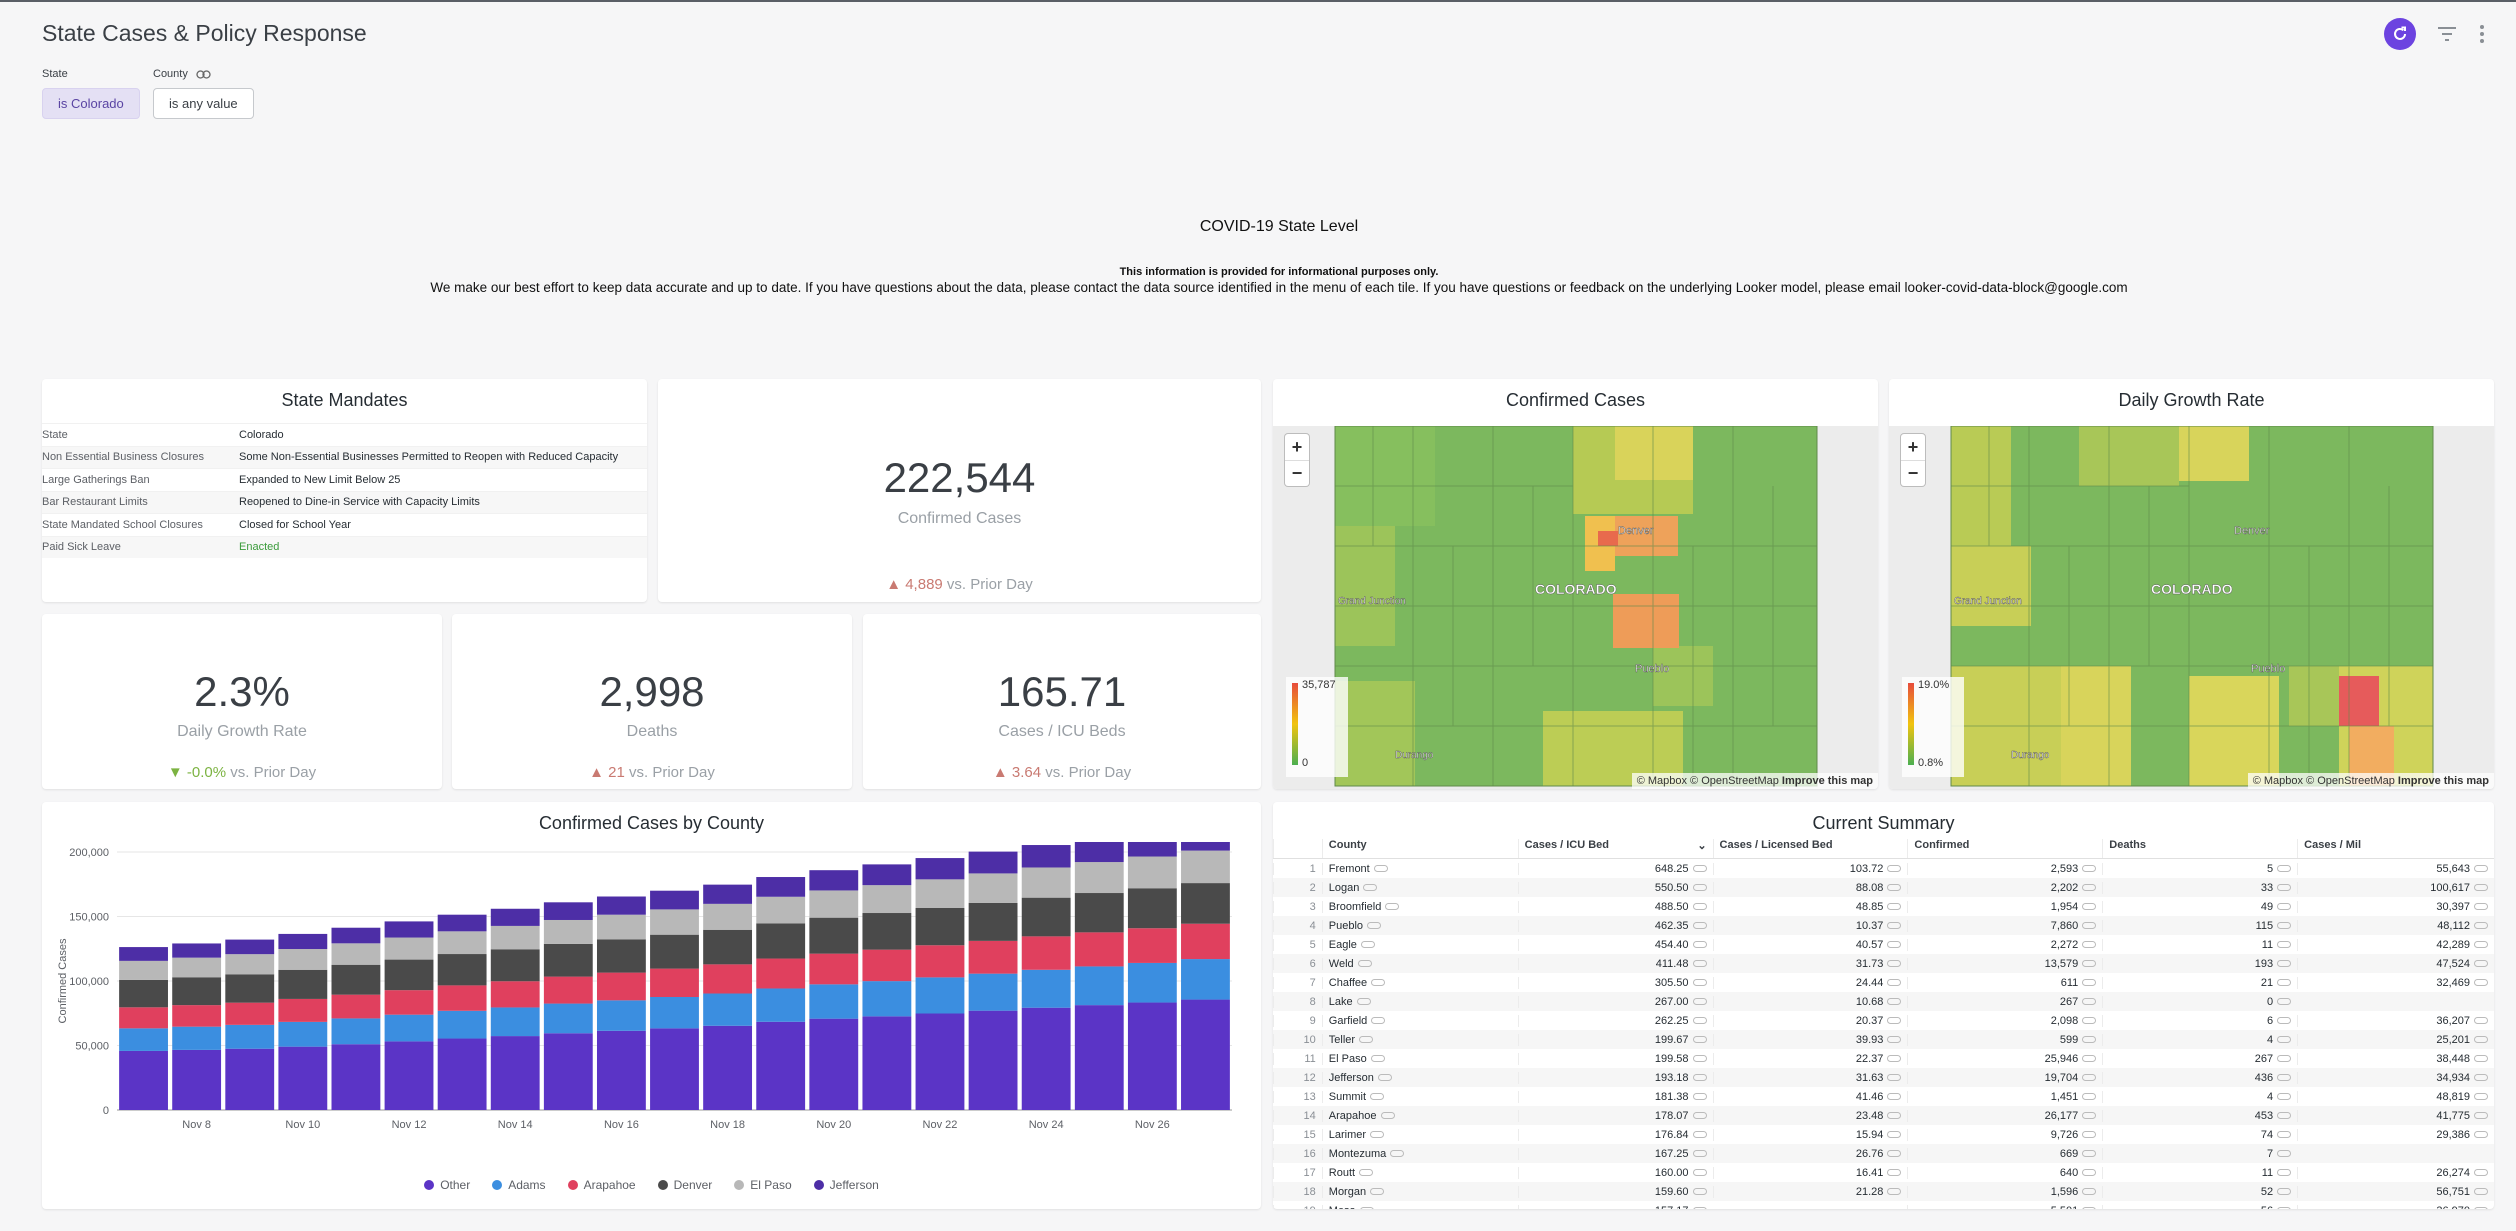  Describe the element at coordinates (684, 1185) in the screenshot. I see `legend-item: Denver` at that location.